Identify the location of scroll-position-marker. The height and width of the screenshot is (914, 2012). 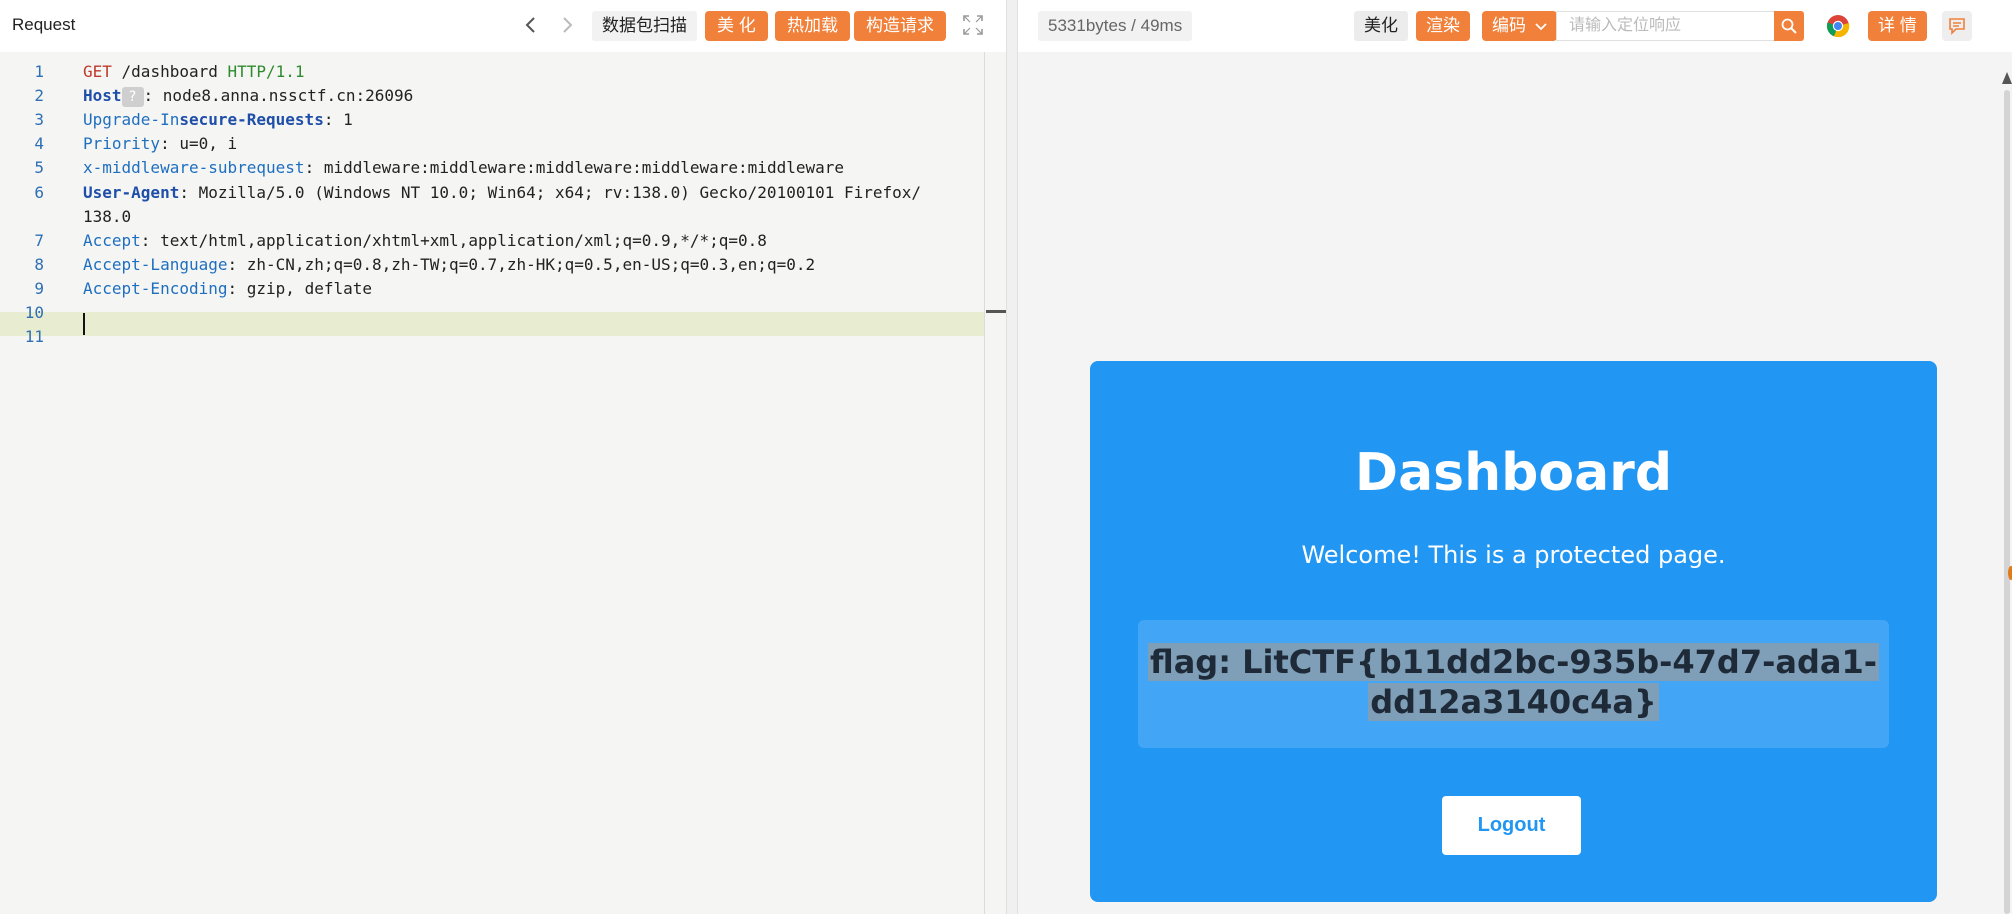
(996, 311).